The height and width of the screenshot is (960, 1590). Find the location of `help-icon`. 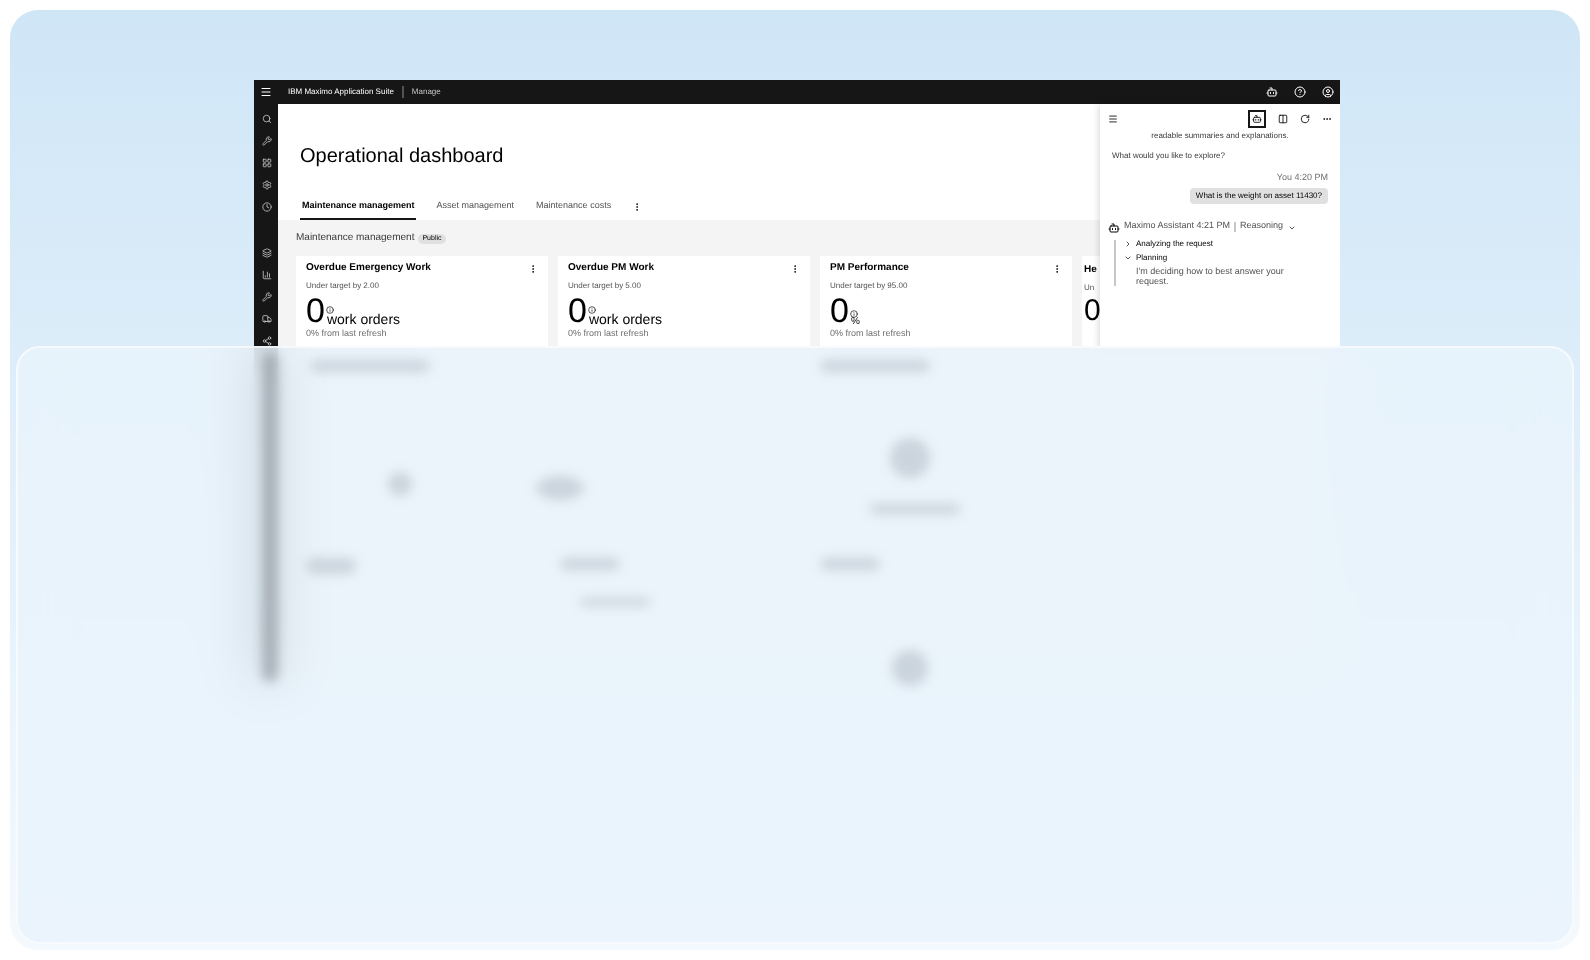

help-icon is located at coordinates (1300, 92).